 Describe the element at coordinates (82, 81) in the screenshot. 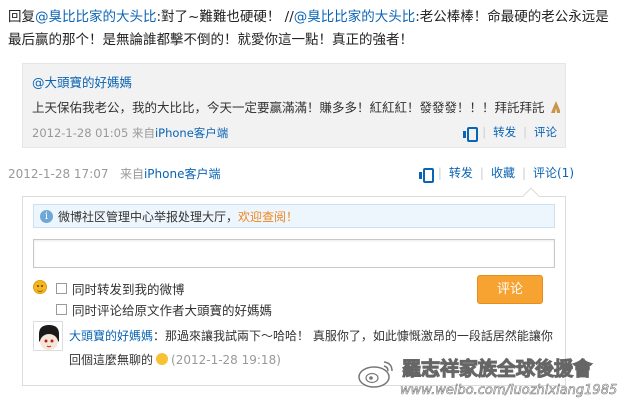

I see `quoted-author-link: @大頭寶的好媽媽` at that location.